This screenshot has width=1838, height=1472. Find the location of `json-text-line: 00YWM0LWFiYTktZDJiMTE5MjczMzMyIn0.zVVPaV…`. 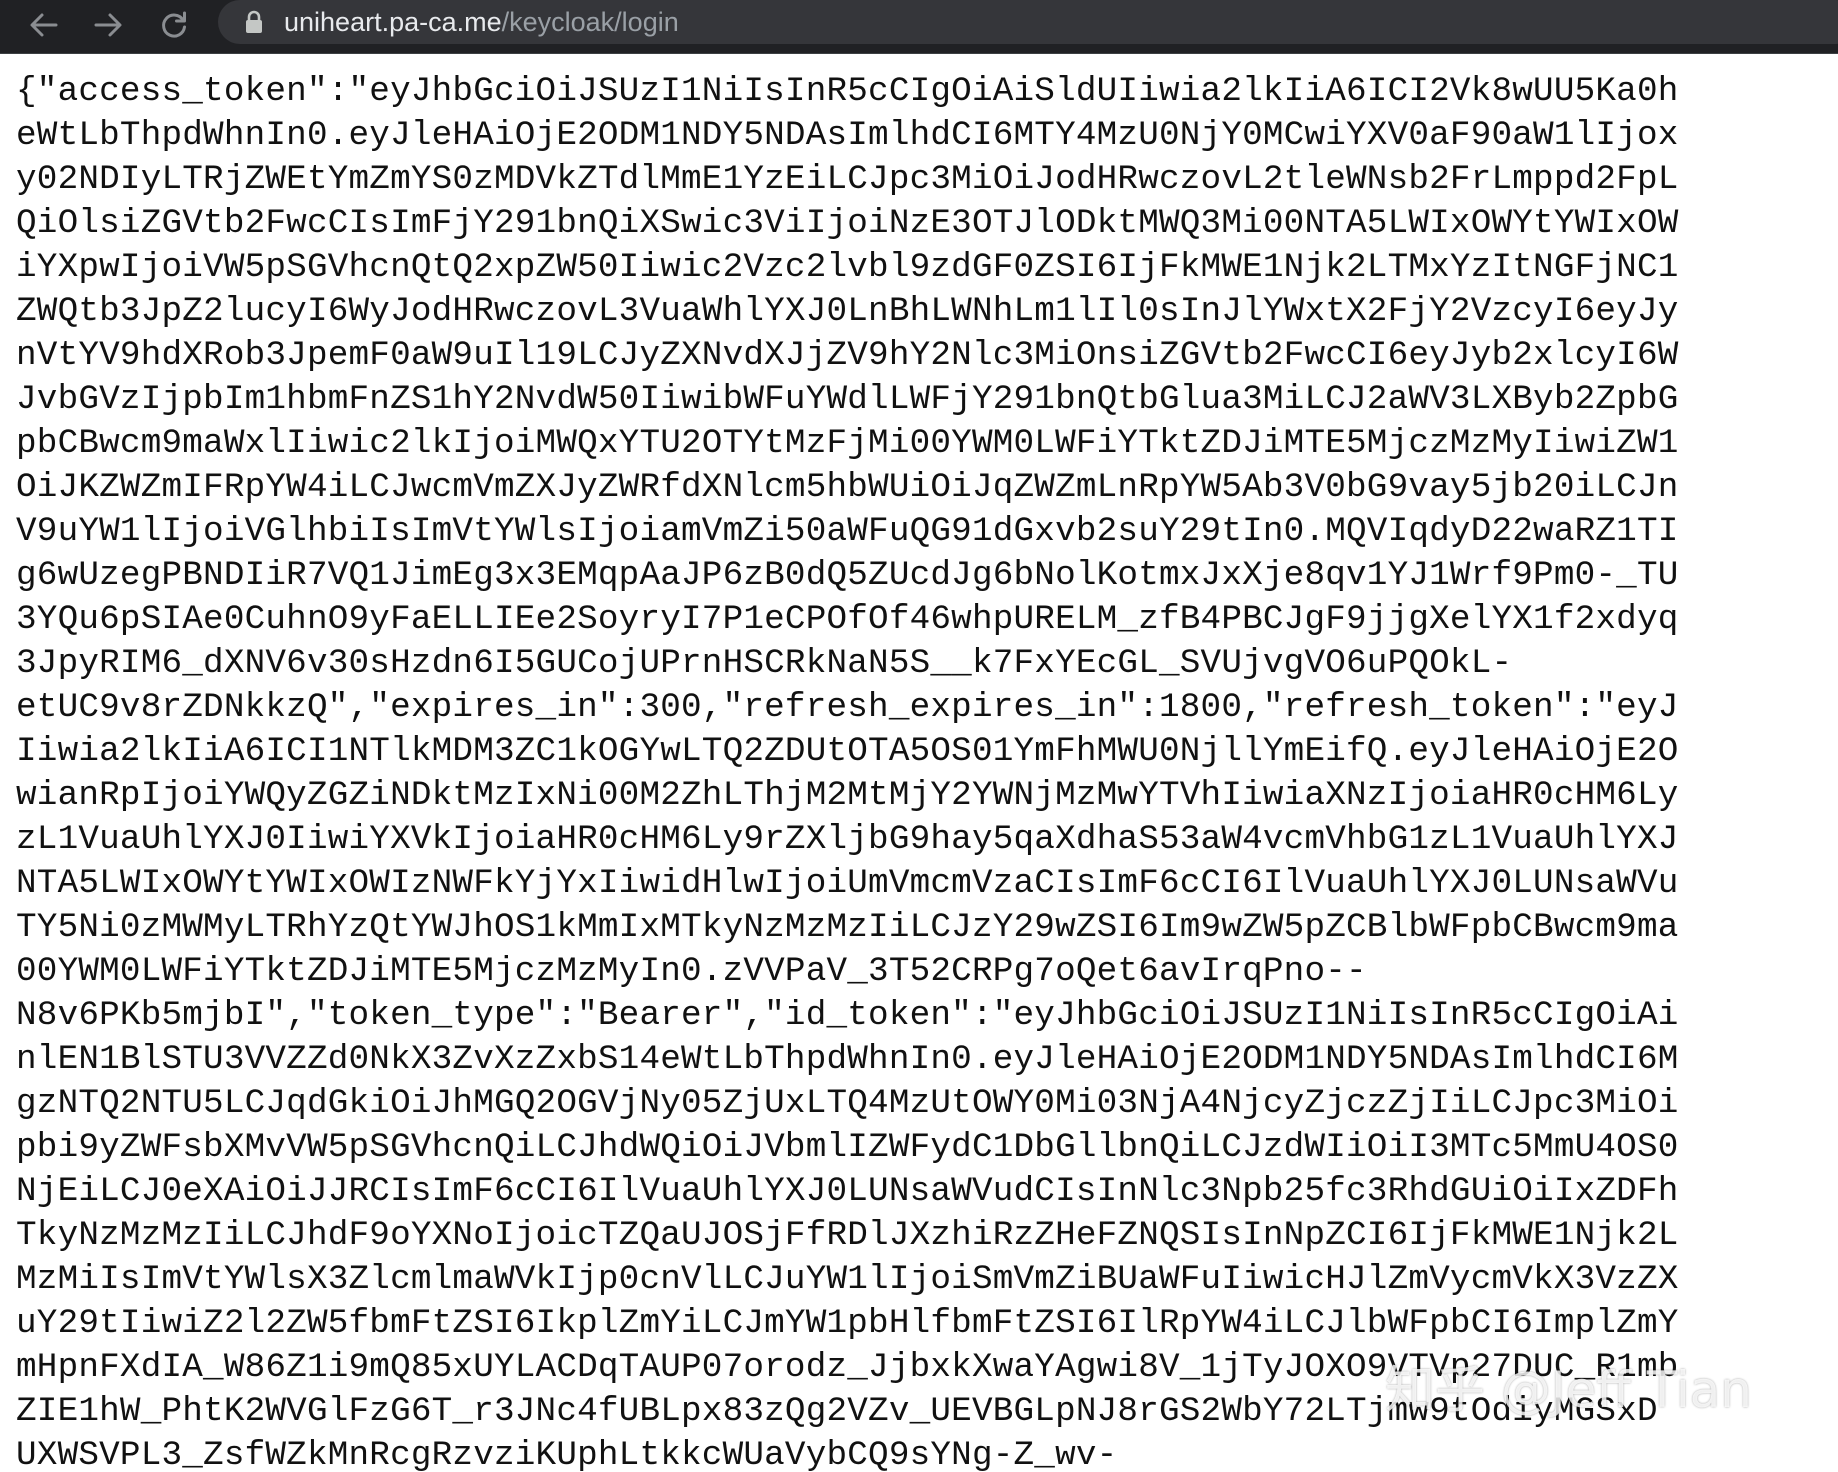

json-text-line: 00YWM0LWFiYTktZDJiMTE5MjczMzMyIn0.zVVPaV… is located at coordinates (691, 971).